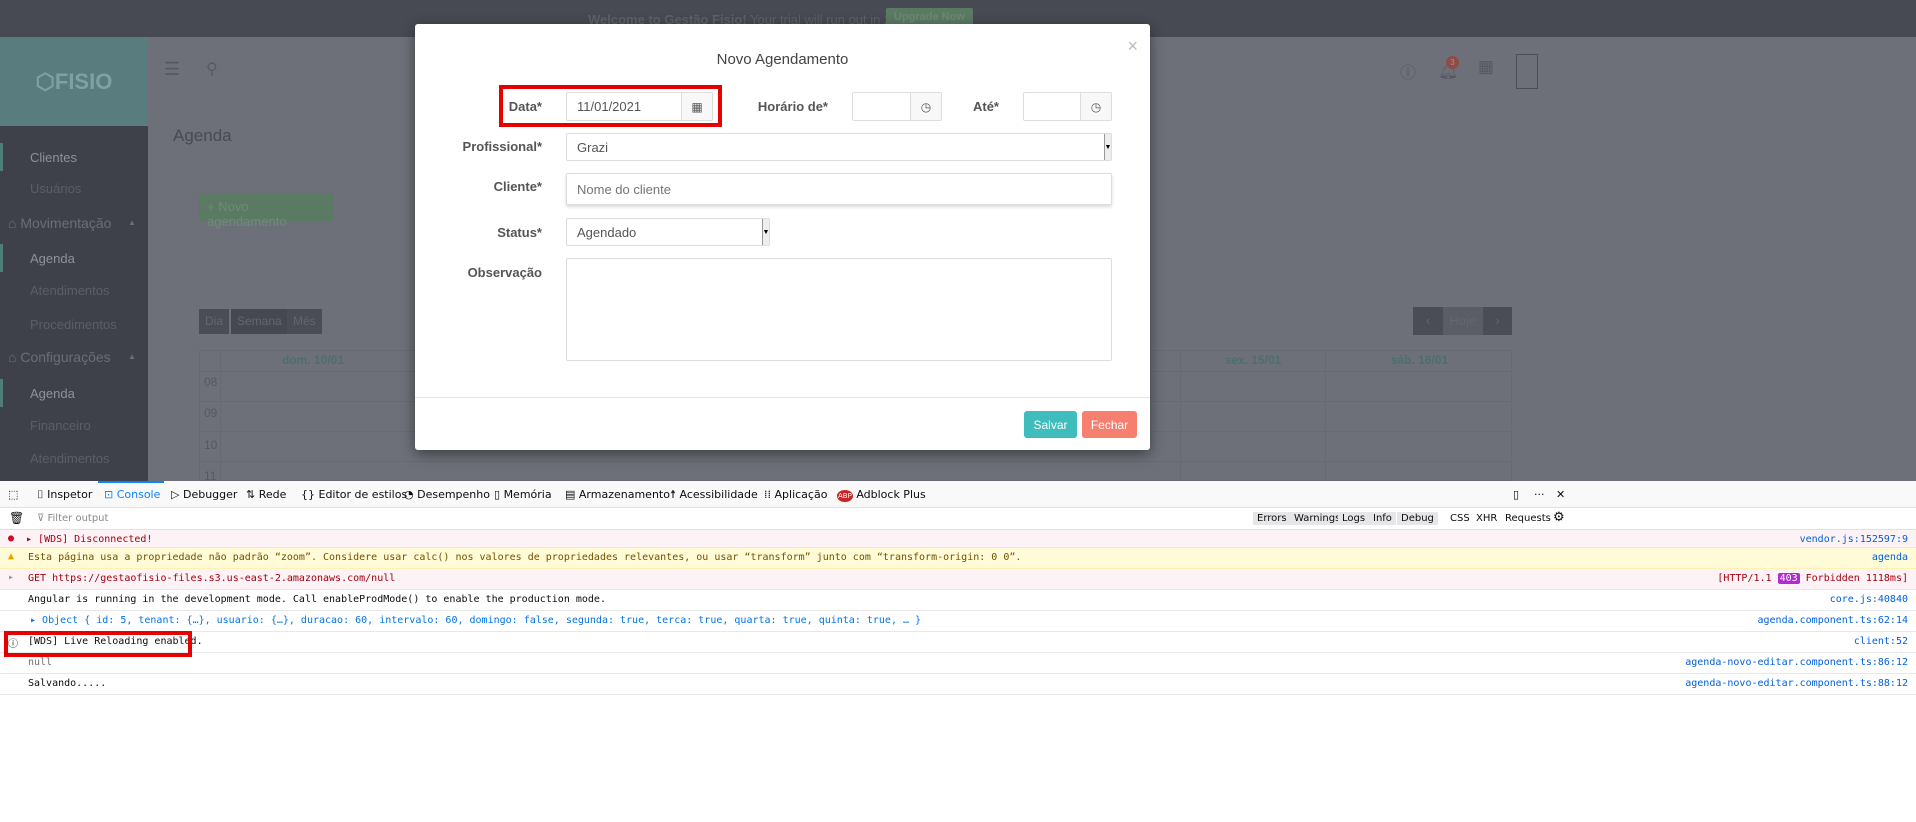  I want to click on status-select: Agendado ▼, so click(668, 232).